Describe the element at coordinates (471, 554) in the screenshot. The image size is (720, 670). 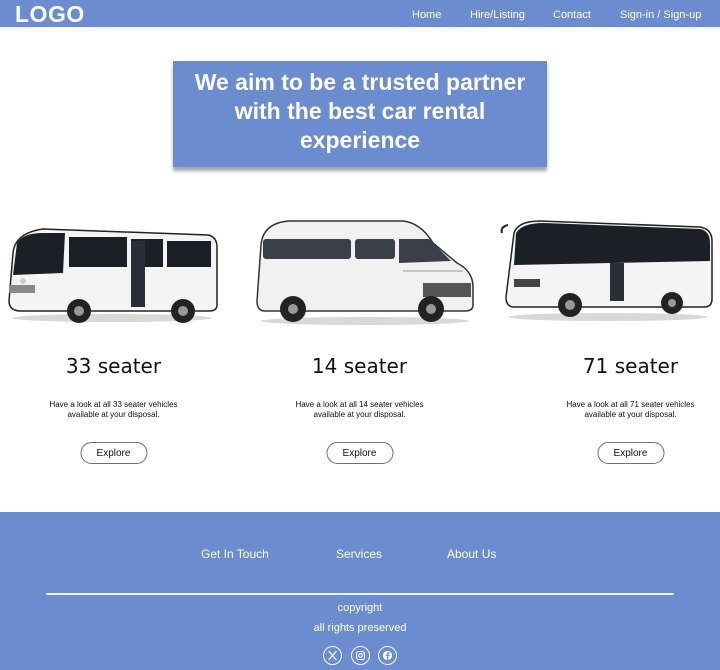
I see `footer-link-about-us: About Us` at that location.